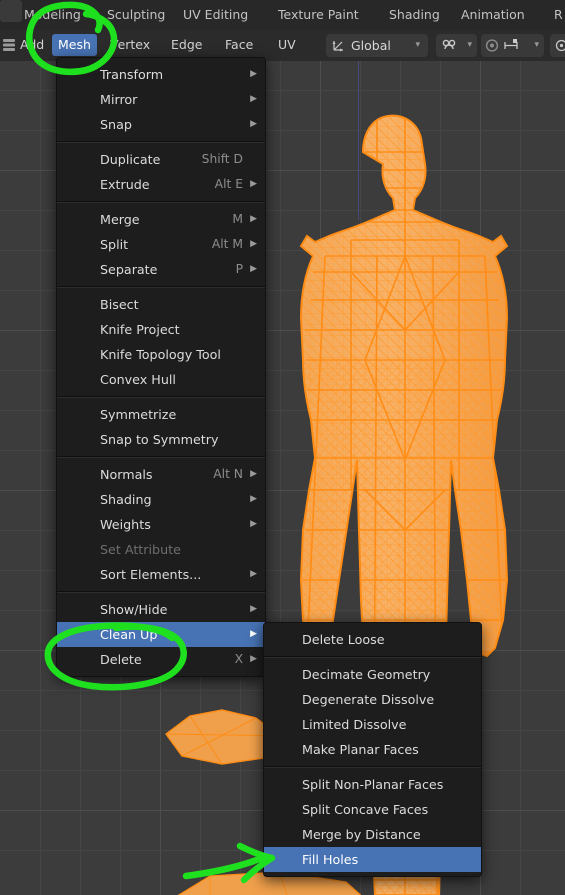 Image resolution: width=565 pixels, height=895 pixels. Describe the element at coordinates (372, 859) in the screenshot. I see `menu-item-fill-holes: Fill Holes` at that location.